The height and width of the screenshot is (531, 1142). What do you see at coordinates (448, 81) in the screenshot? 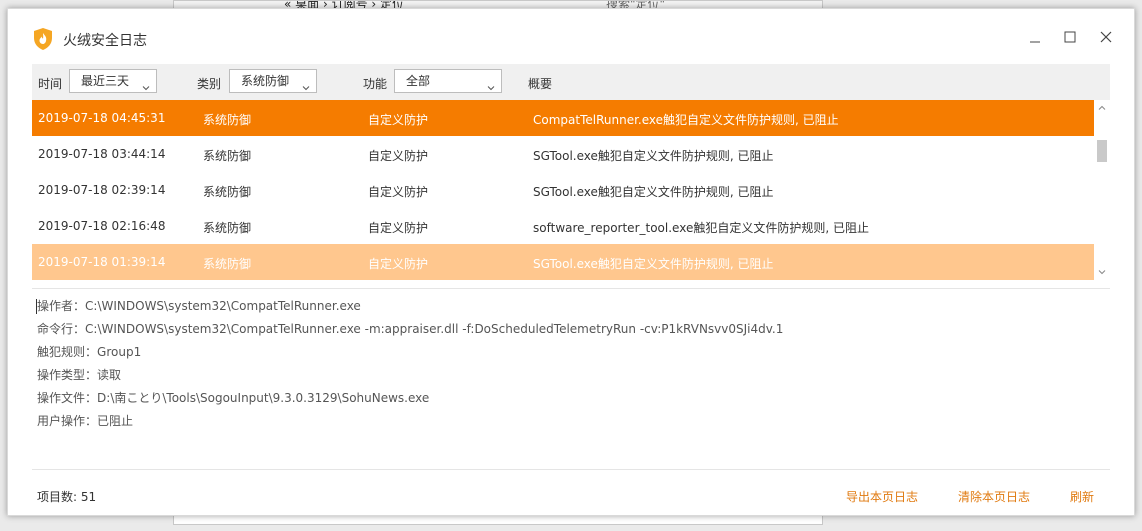
I see `function-filter-select: 全部` at bounding box center [448, 81].